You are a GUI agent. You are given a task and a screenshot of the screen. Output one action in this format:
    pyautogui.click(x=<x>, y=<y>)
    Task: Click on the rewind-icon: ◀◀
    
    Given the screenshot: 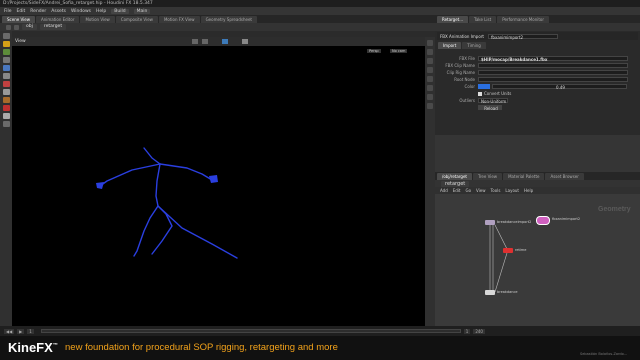 What is the action you would take?
    pyautogui.click(x=9, y=331)
    